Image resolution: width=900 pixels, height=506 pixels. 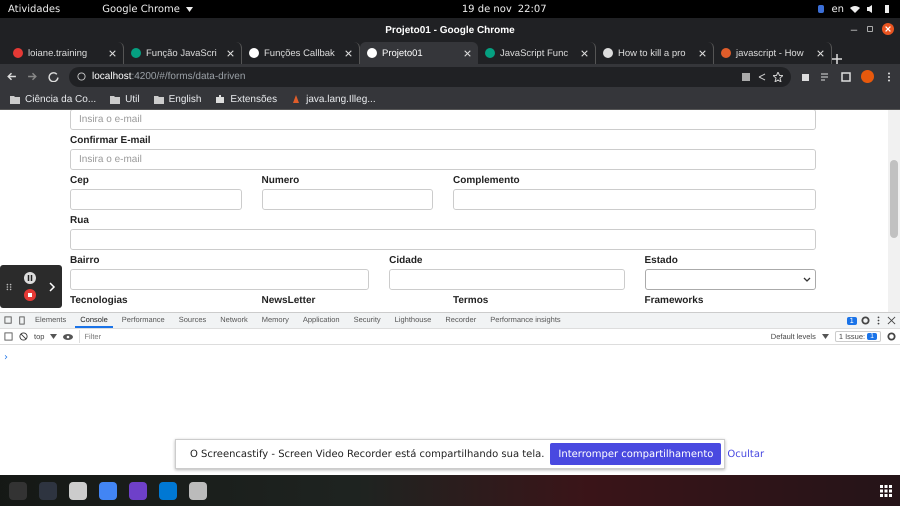 I want to click on address-field: localhost:4200/#/forms/data-driven, so click(x=430, y=76).